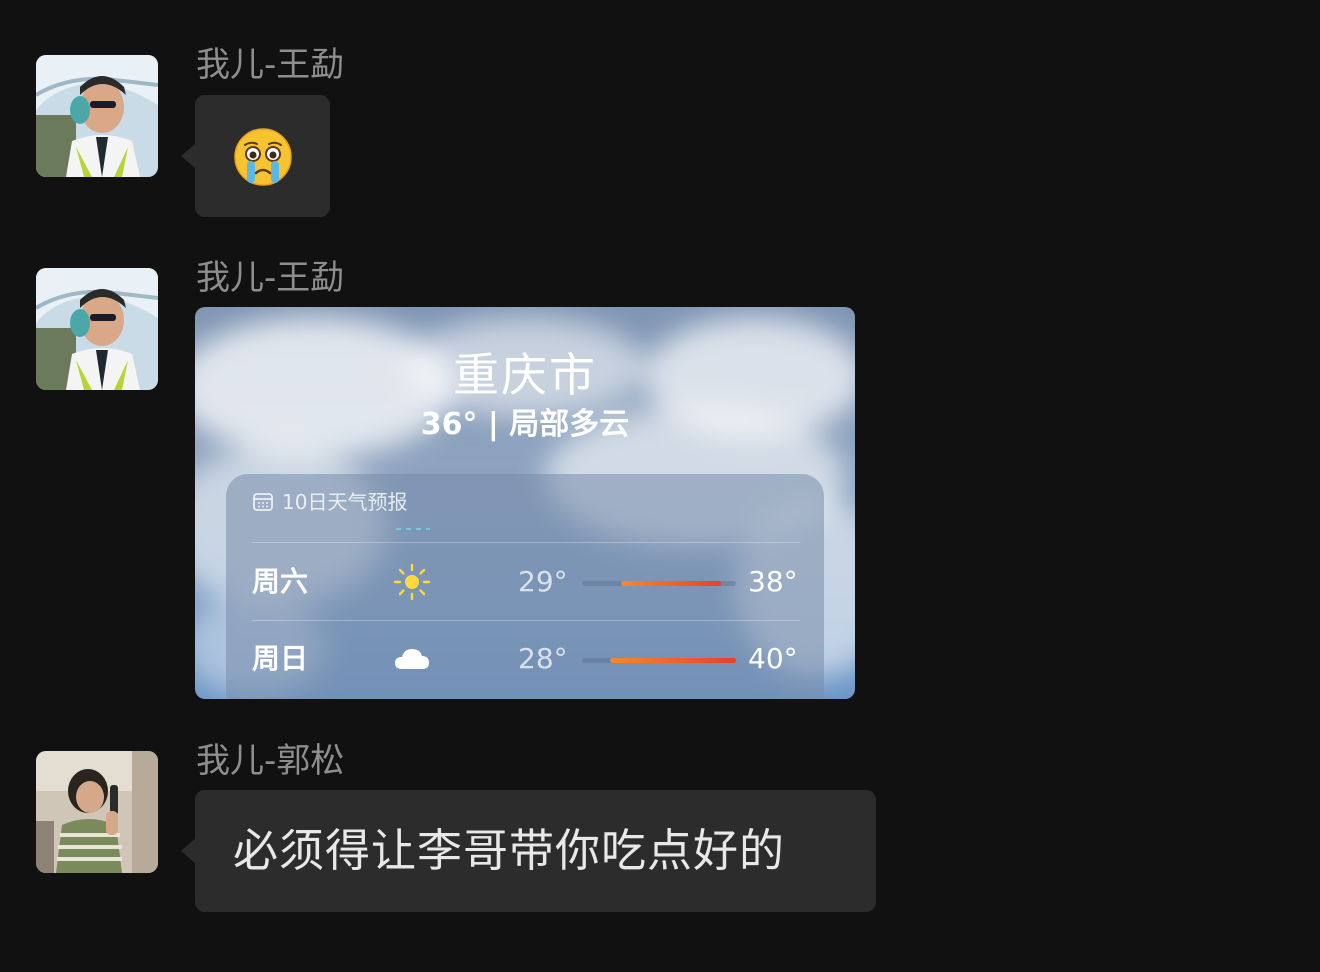  What do you see at coordinates (413, 529) in the screenshot?
I see `loading-dots` at bounding box center [413, 529].